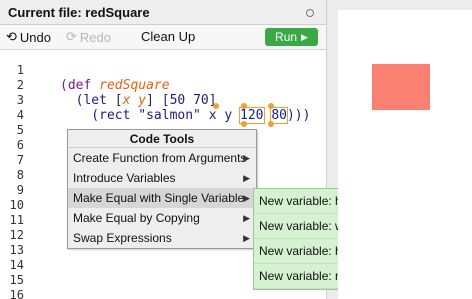 Image resolution: width=472 pixels, height=299 pixels. Describe the element at coordinates (163, 12) in the screenshot. I see `file-bar: Current file: redSquare` at that location.